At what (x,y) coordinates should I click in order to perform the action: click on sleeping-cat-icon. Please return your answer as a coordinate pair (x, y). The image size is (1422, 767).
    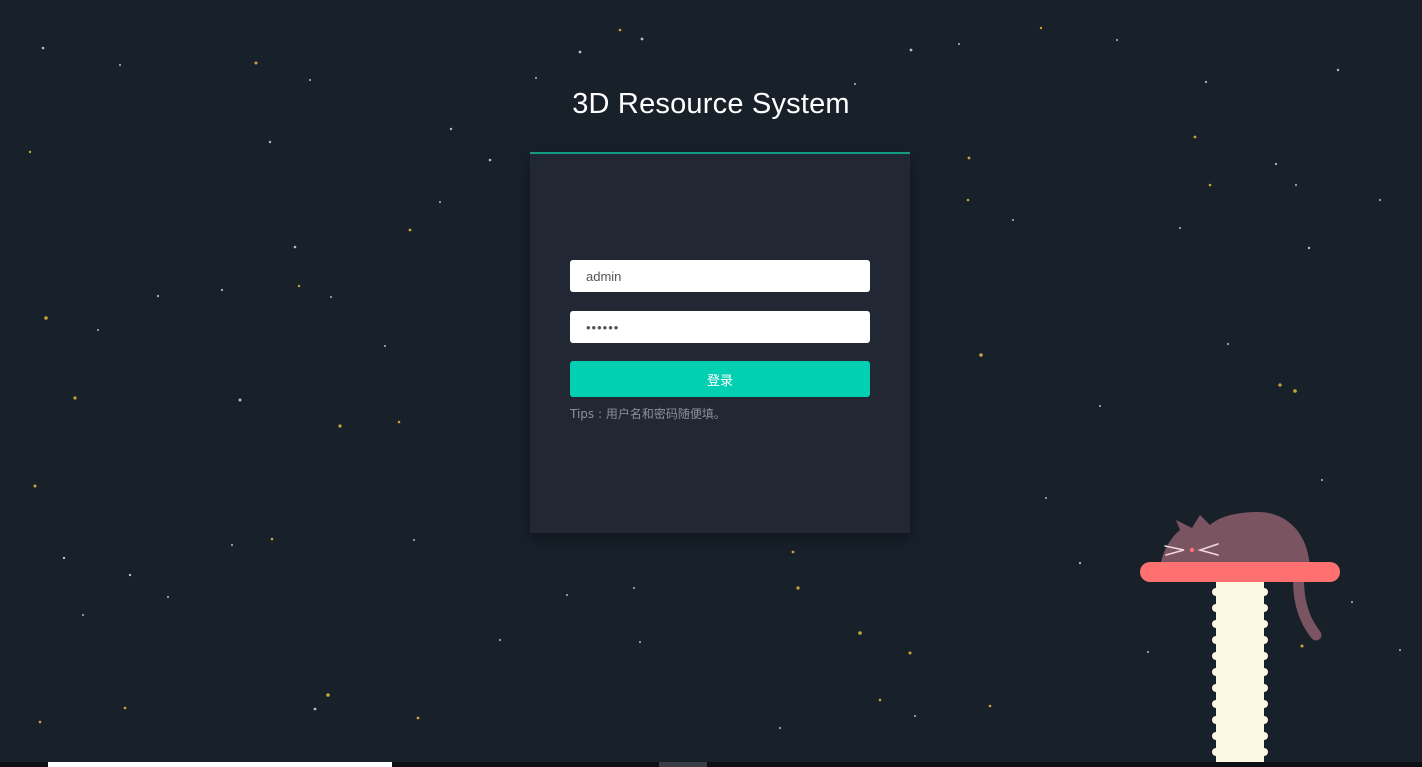
    Looking at the image, I should click on (1240, 637).